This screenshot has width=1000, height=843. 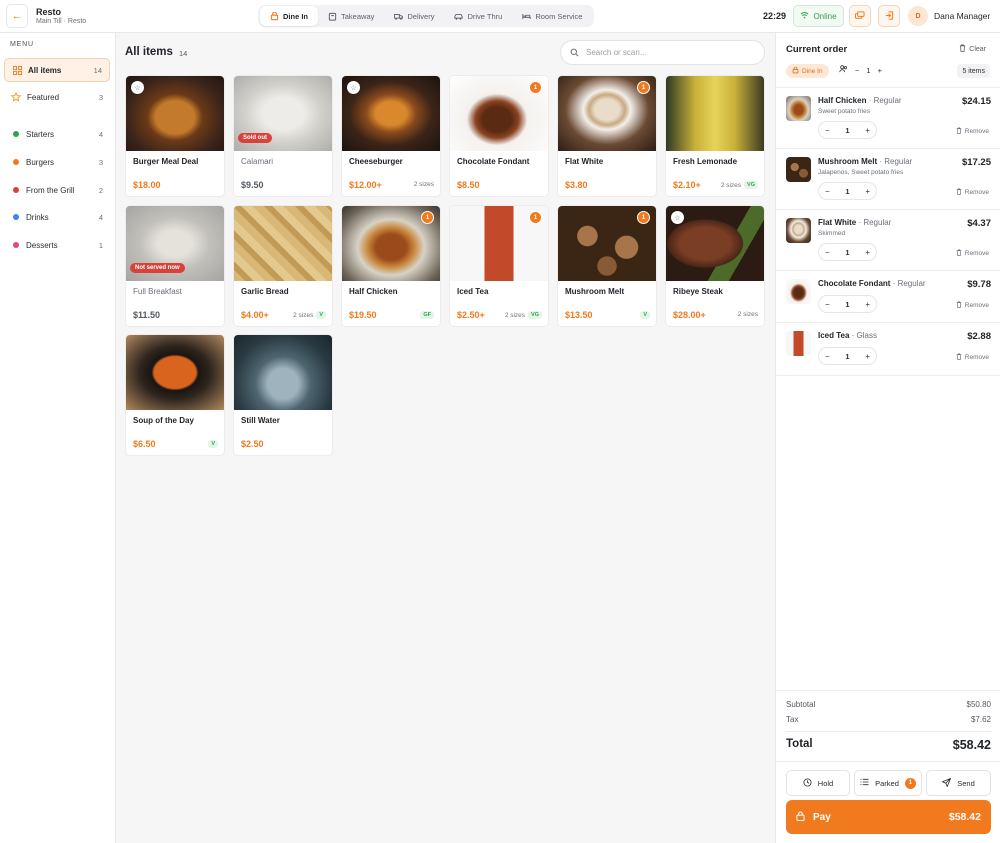 What do you see at coordinates (574, 53) in the screenshot?
I see `search-icon` at bounding box center [574, 53].